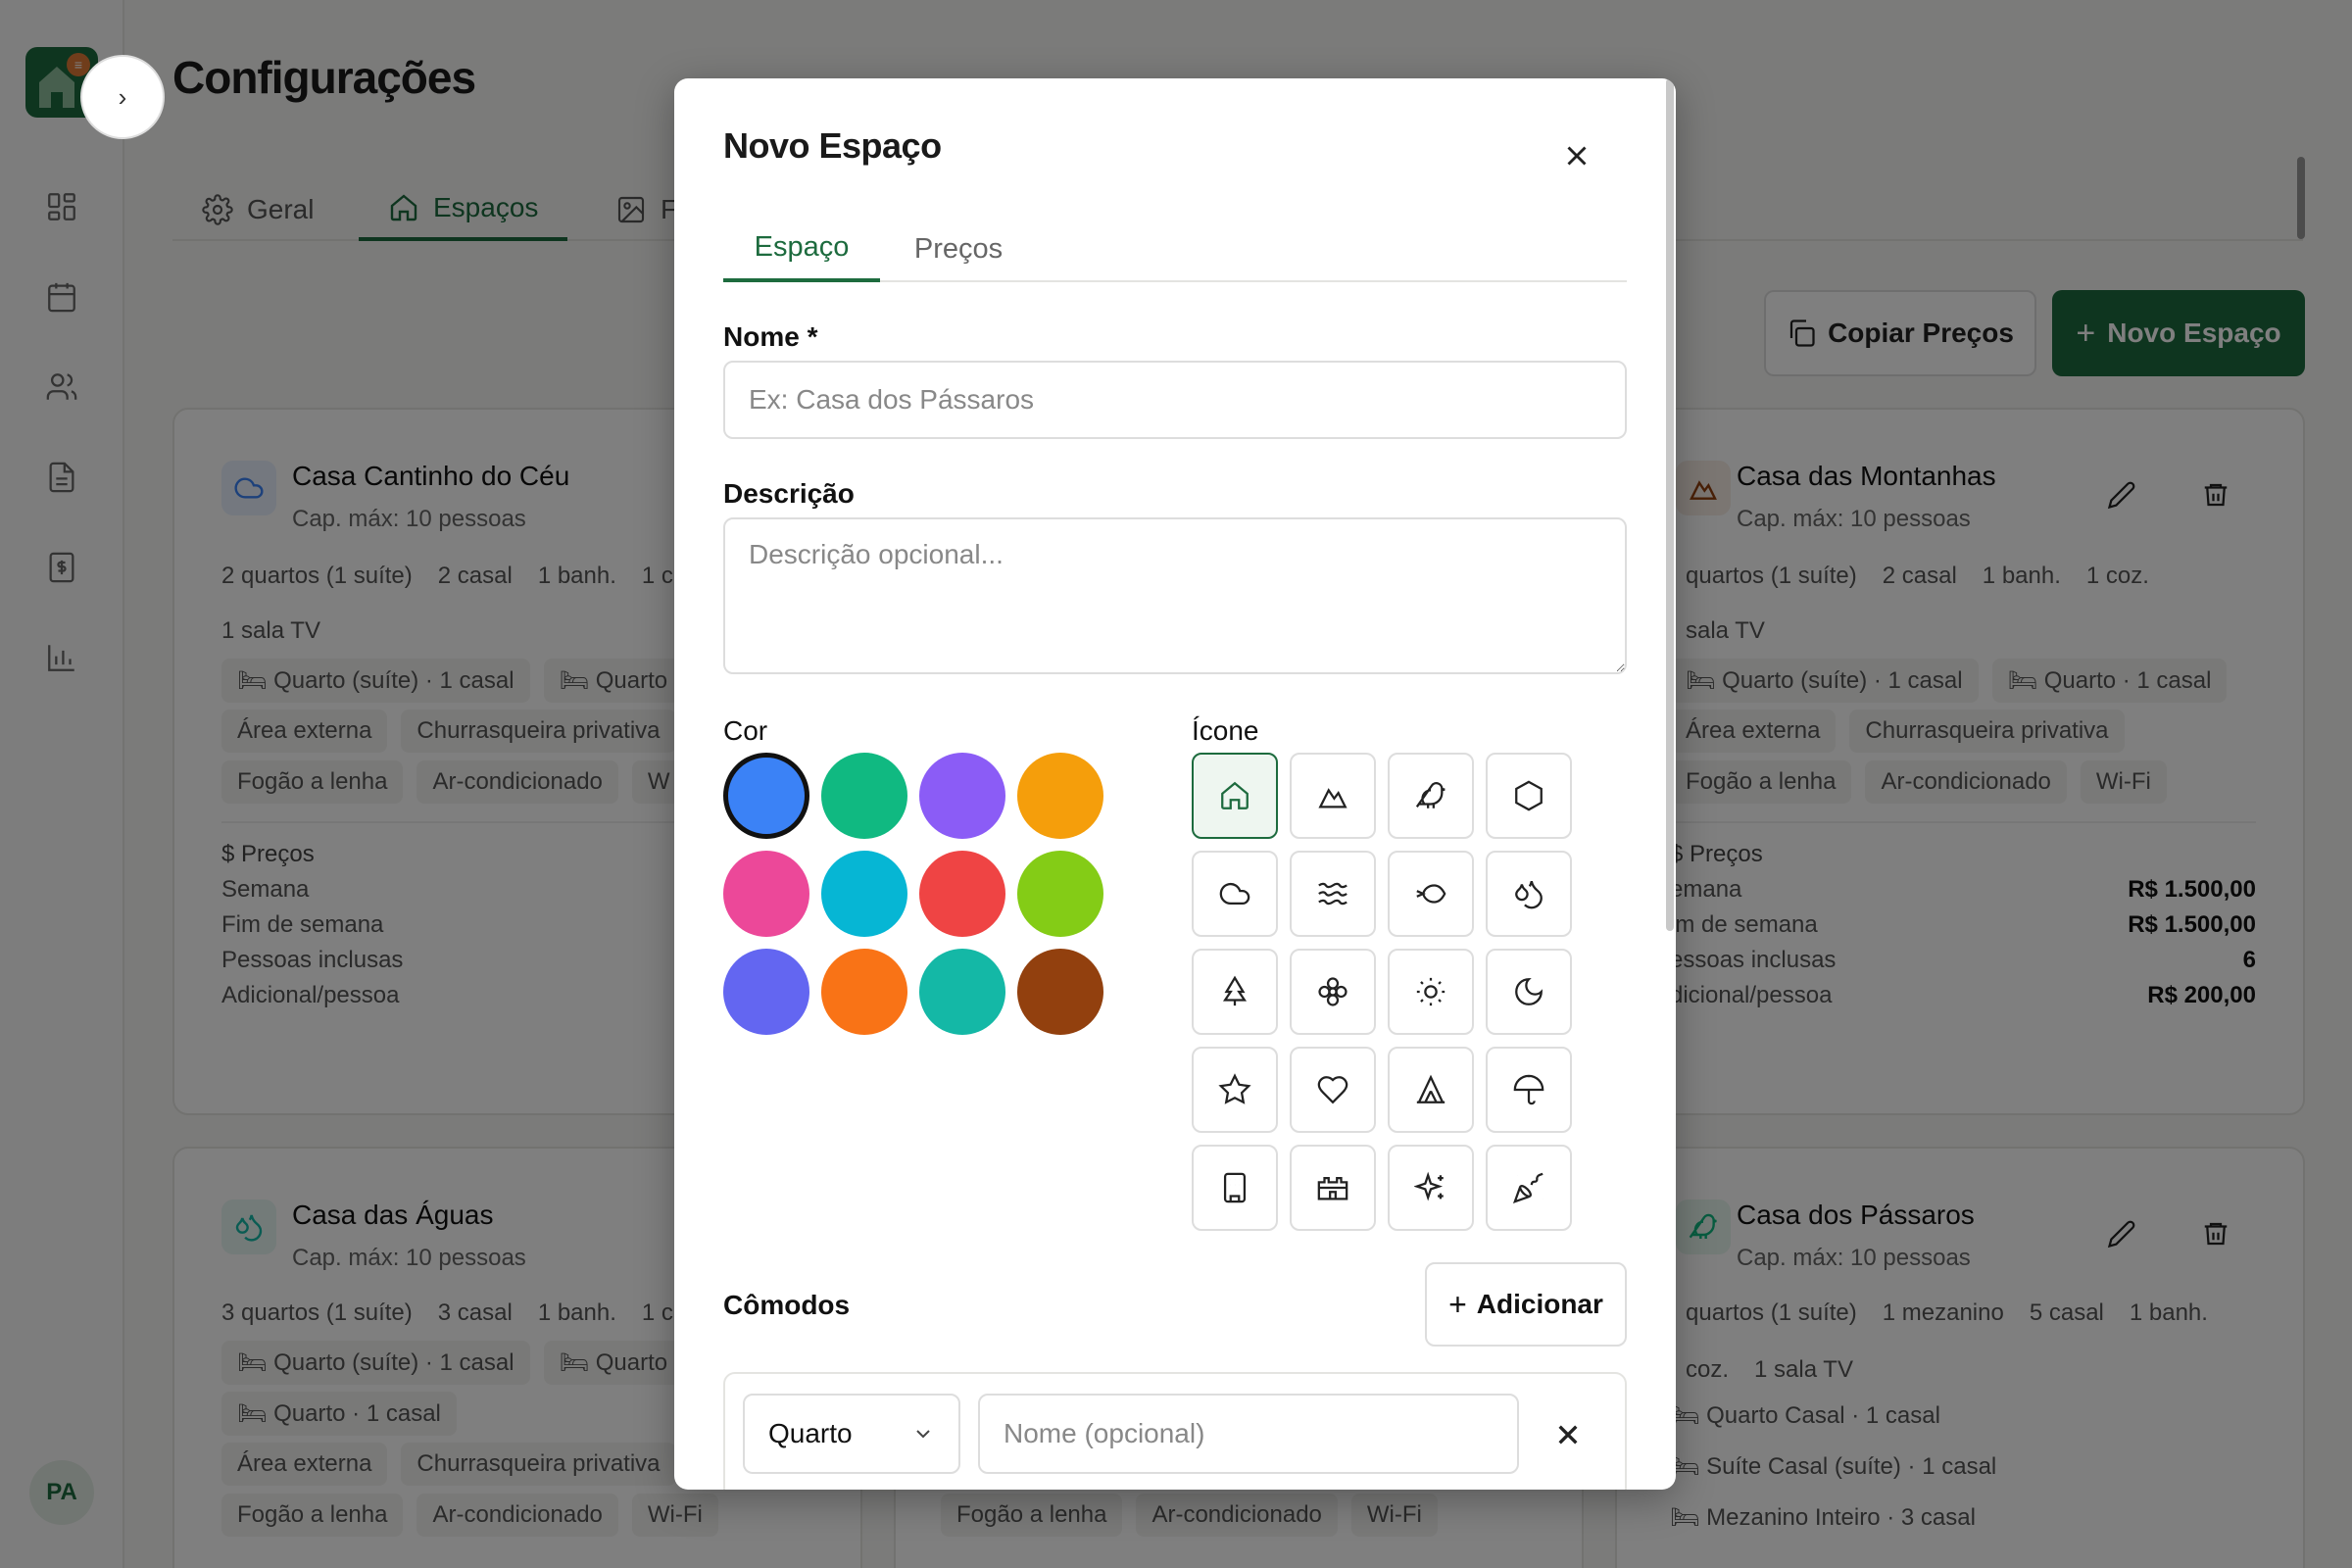 This screenshot has width=2352, height=1568. I want to click on sparkles-icon, so click(1429, 1186).